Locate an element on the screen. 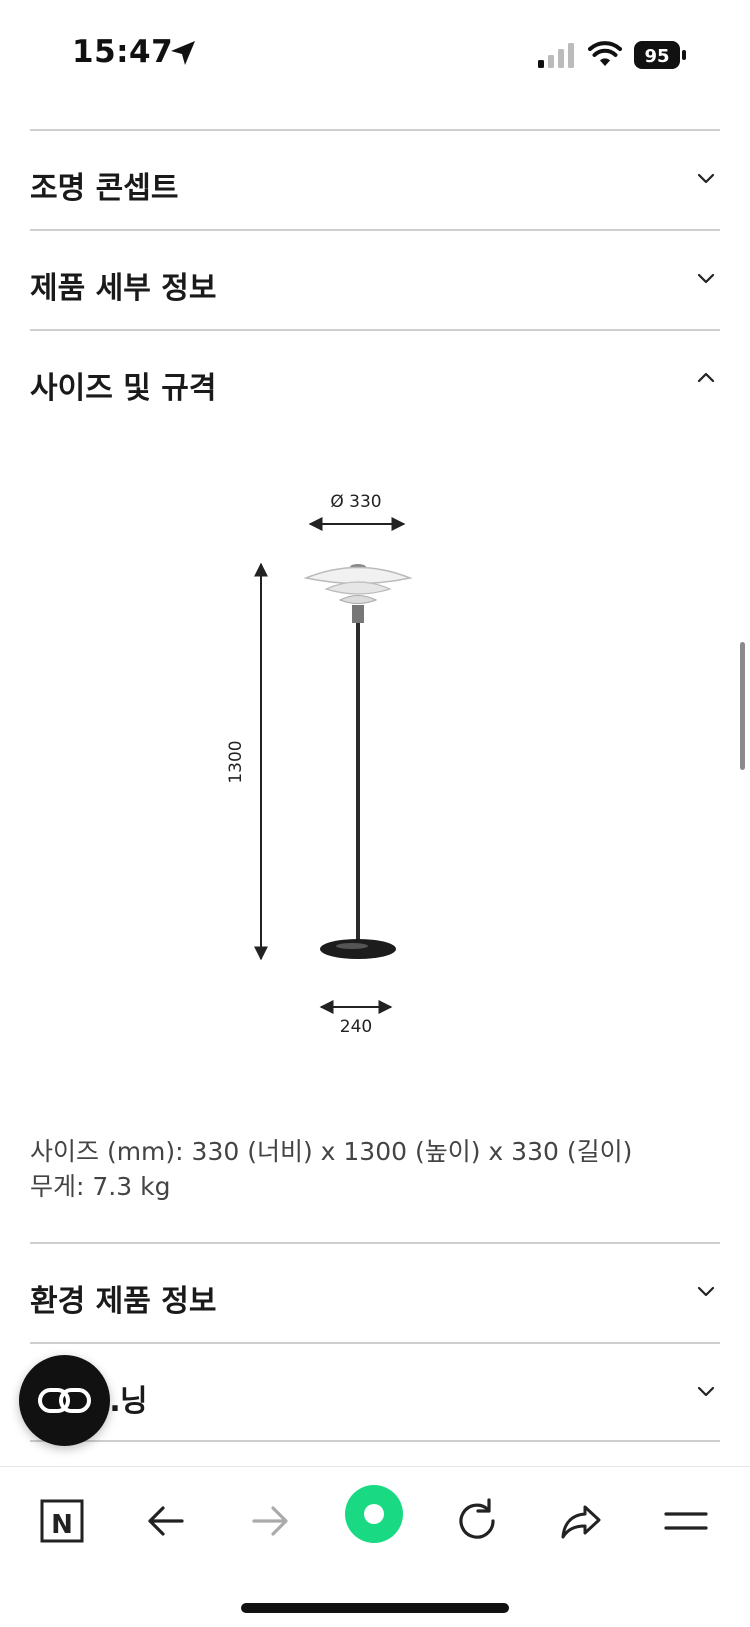 This screenshot has height=1627, width=750. lamp-middle-shade is located at coordinates (358, 588).